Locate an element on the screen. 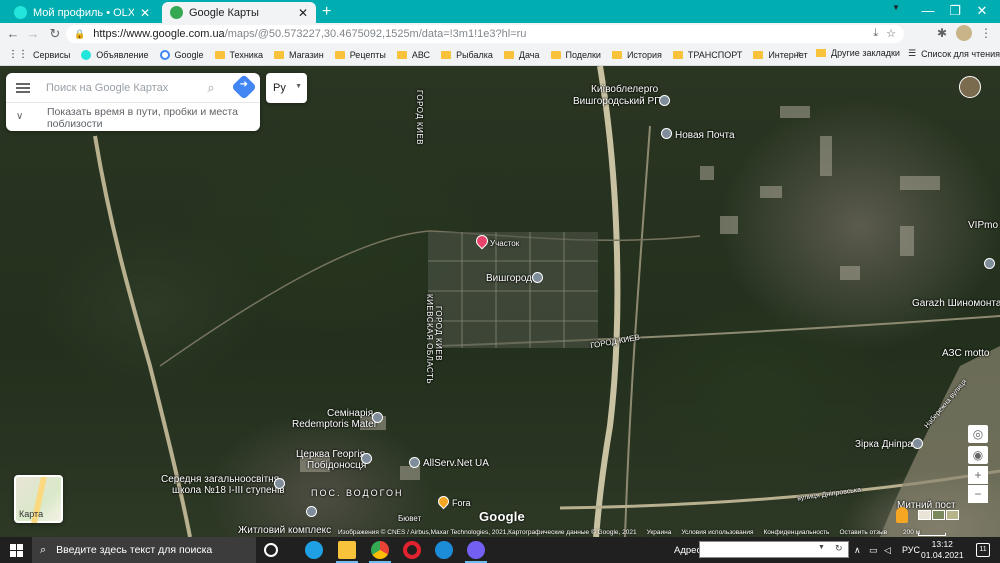  satellite-layer-thumb is located at coordinates (952, 515).